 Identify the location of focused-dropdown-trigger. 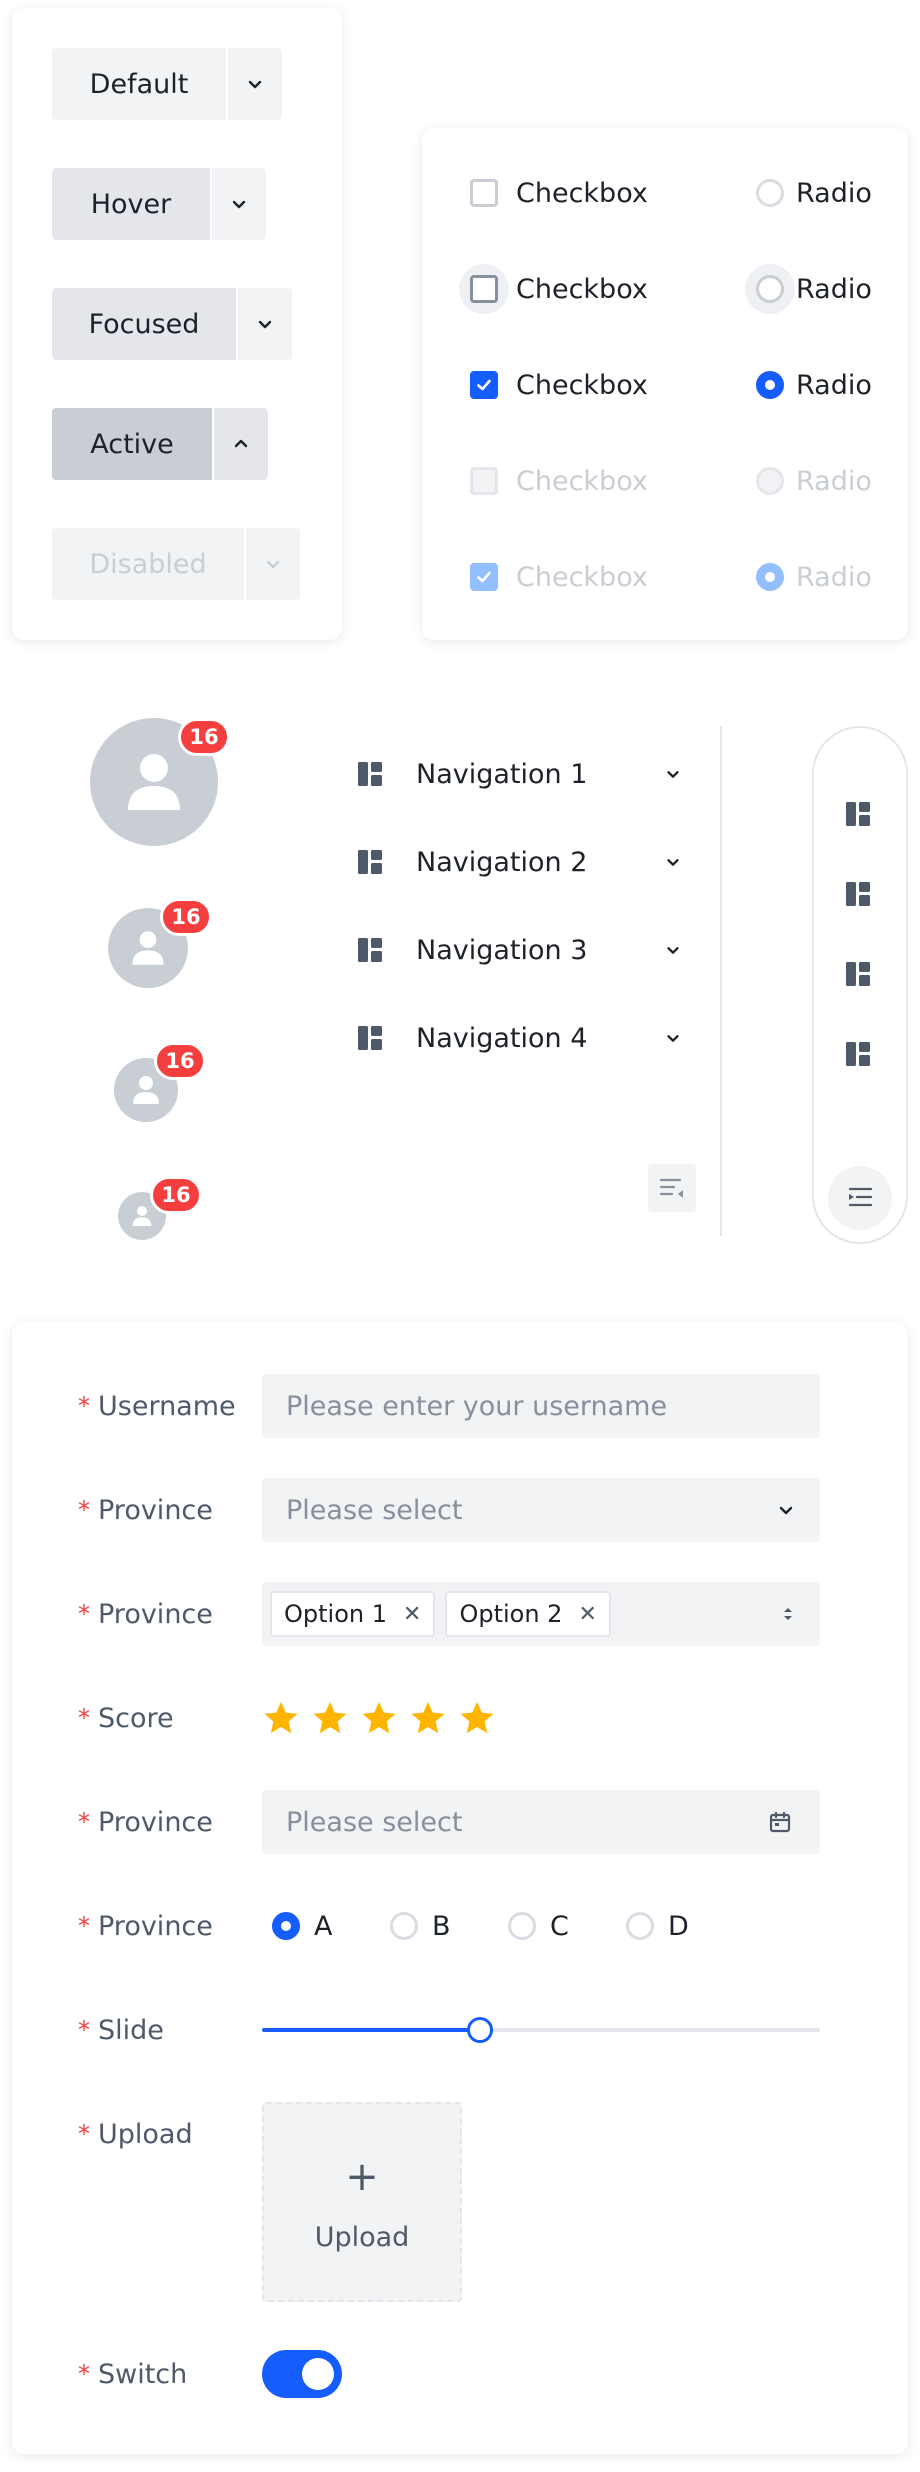
(264, 324).